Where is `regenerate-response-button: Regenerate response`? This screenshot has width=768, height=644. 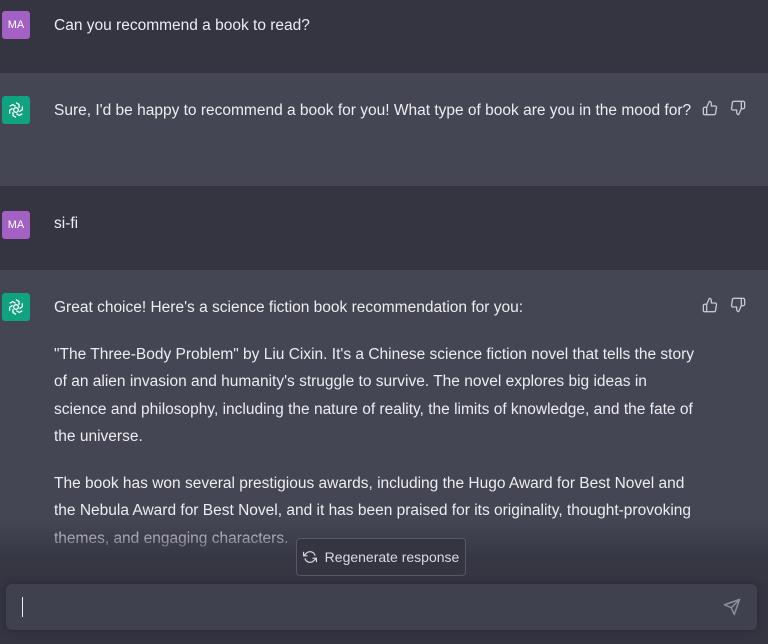
regenerate-response-button: Regenerate response is located at coordinates (381, 557).